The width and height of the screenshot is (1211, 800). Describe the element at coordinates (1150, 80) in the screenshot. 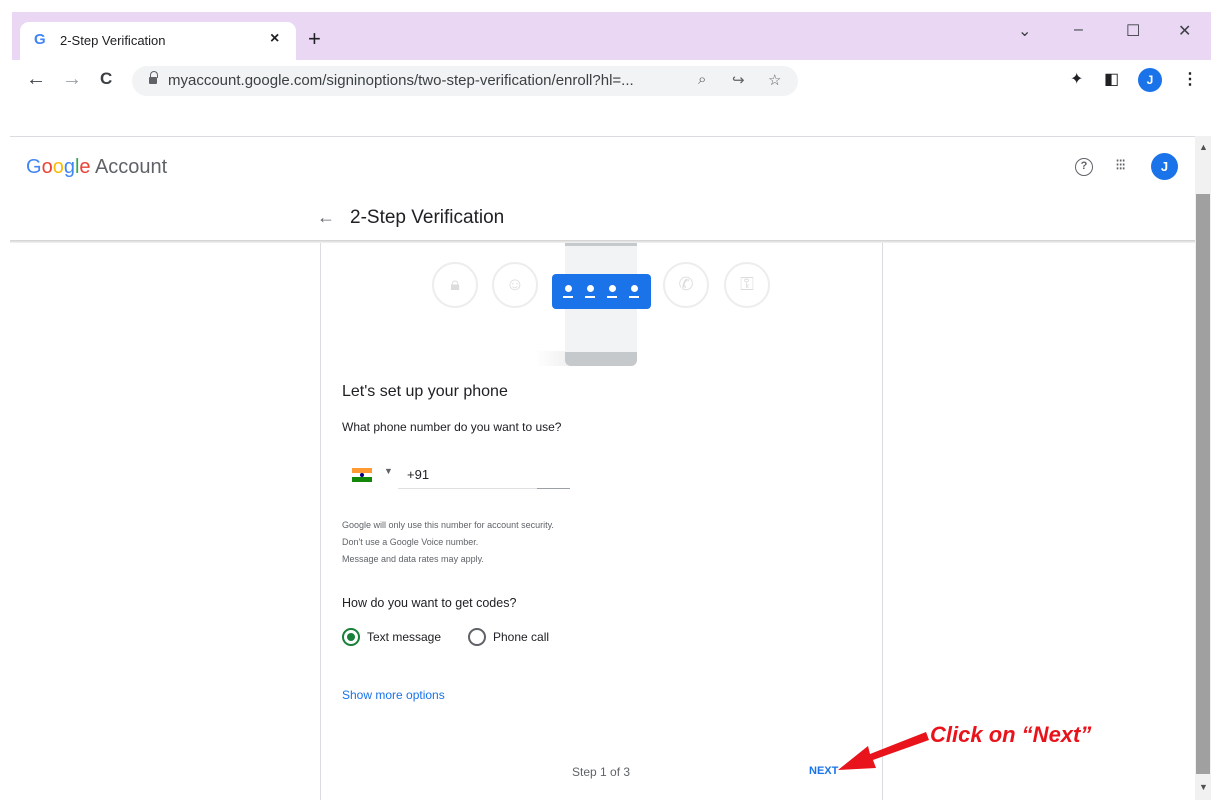

I see `browser-profile-avatar: J` at that location.